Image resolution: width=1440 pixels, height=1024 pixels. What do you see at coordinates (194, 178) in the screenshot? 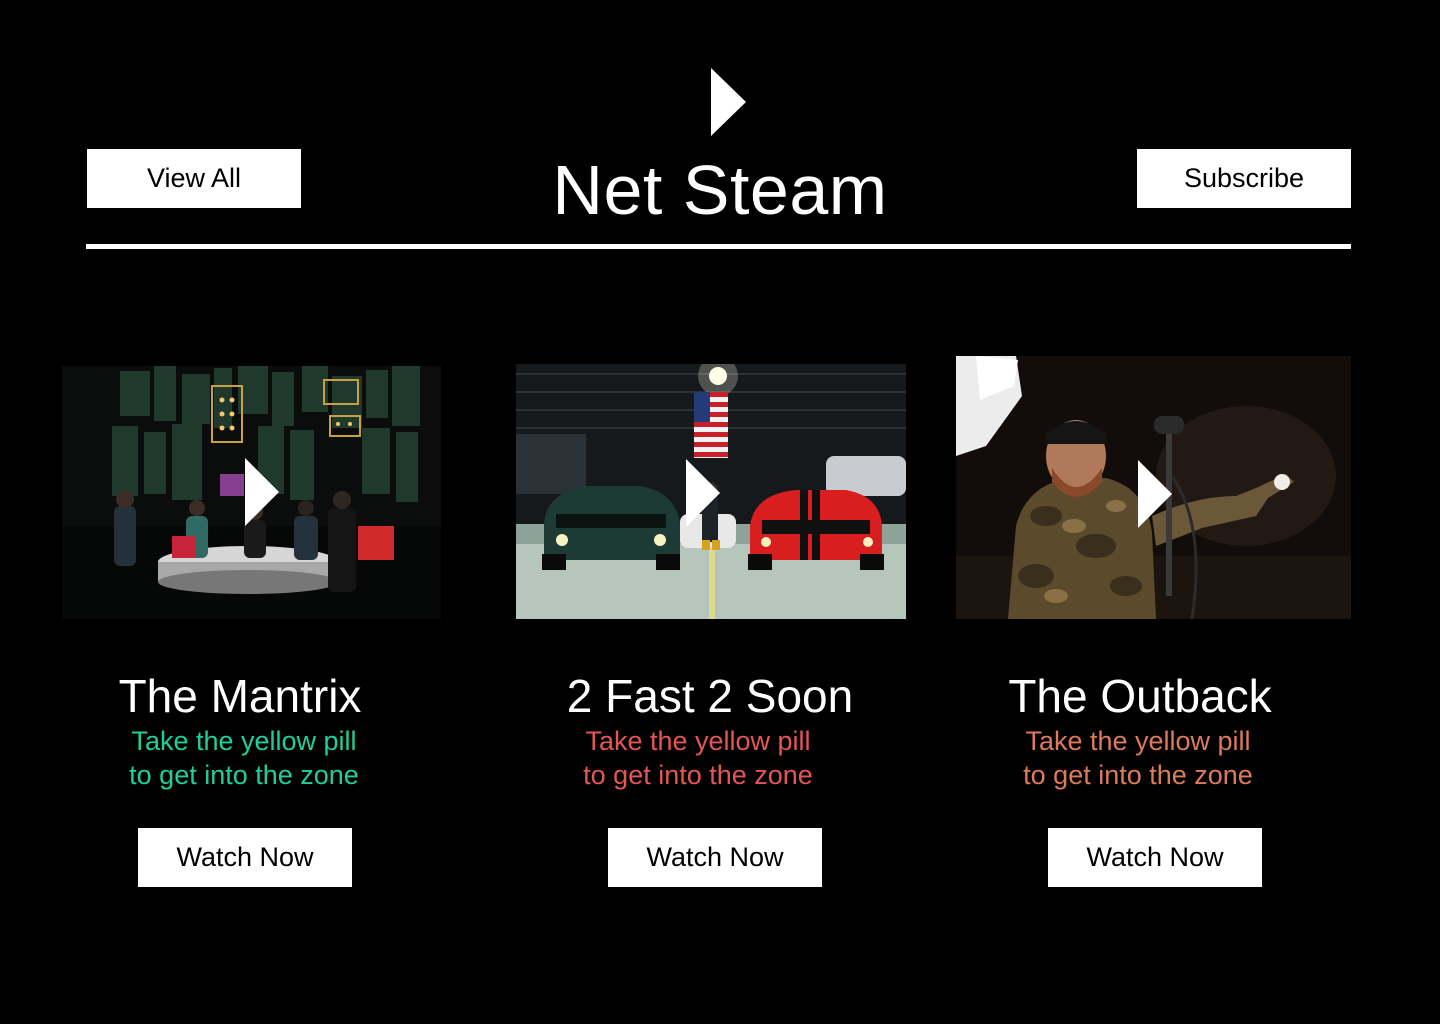
I see `view-all-button: View All` at bounding box center [194, 178].